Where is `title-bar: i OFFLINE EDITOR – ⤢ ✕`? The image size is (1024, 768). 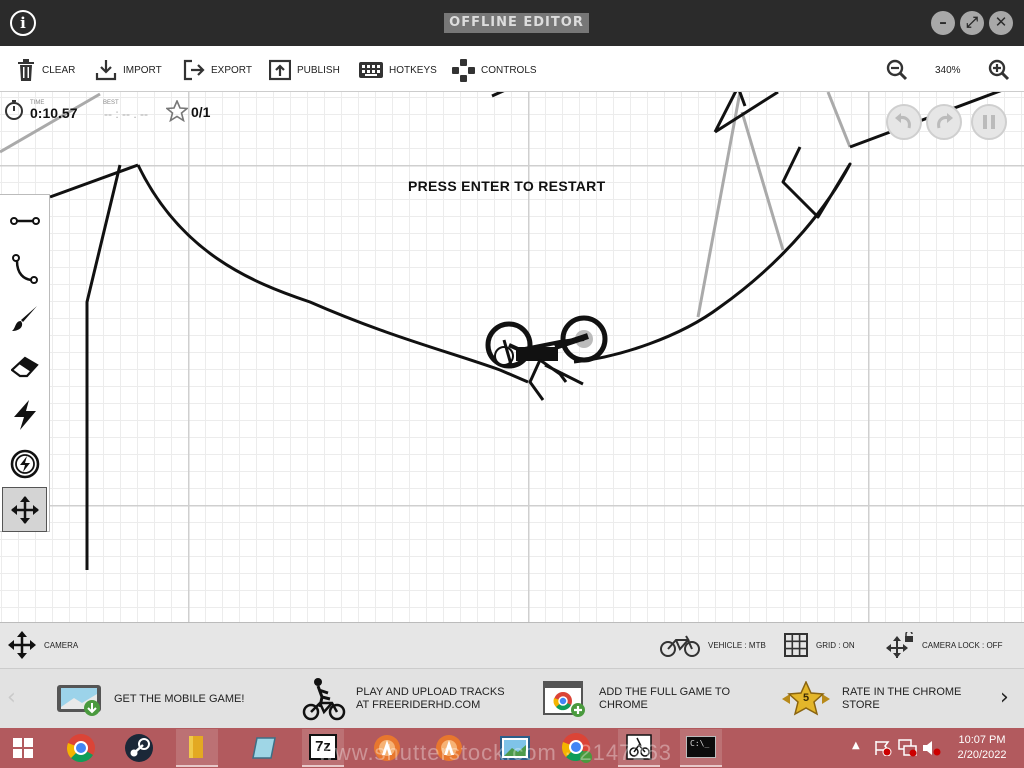 title-bar: i OFFLINE EDITOR – ⤢ ✕ is located at coordinates (512, 23).